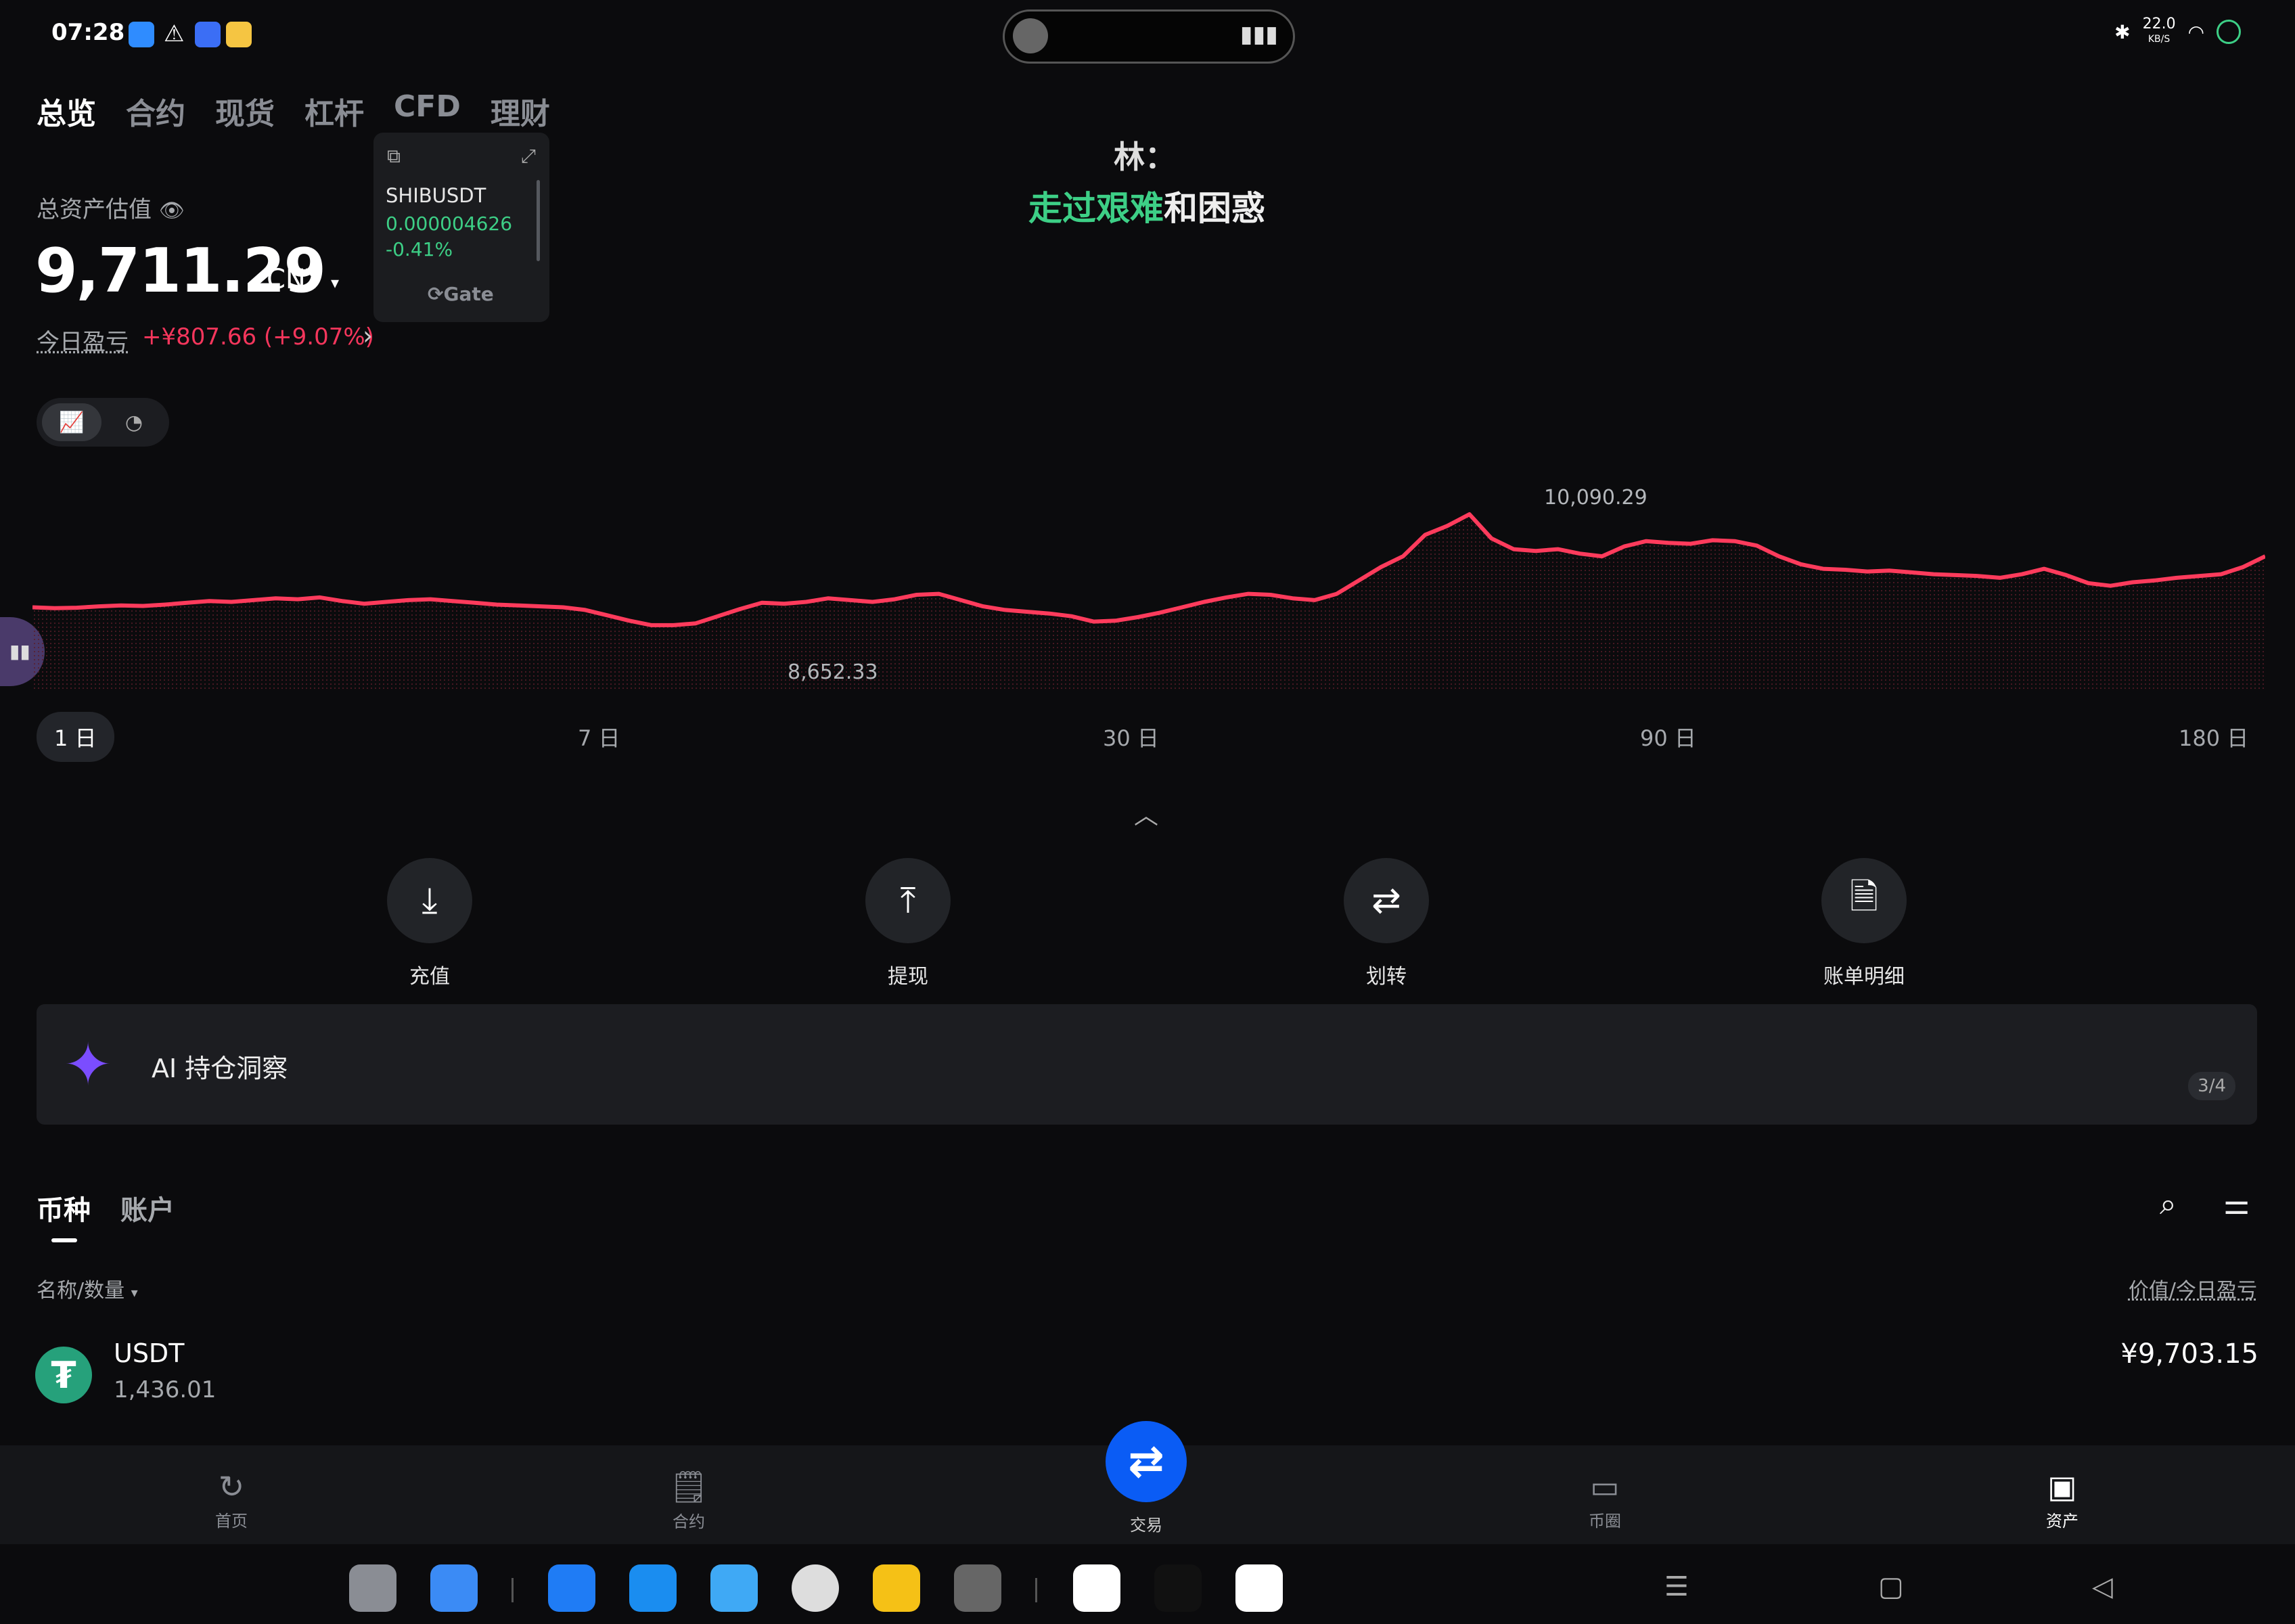 This screenshot has width=2295, height=1624. What do you see at coordinates (428, 111) in the screenshot?
I see `tab-cfd: CFD` at bounding box center [428, 111].